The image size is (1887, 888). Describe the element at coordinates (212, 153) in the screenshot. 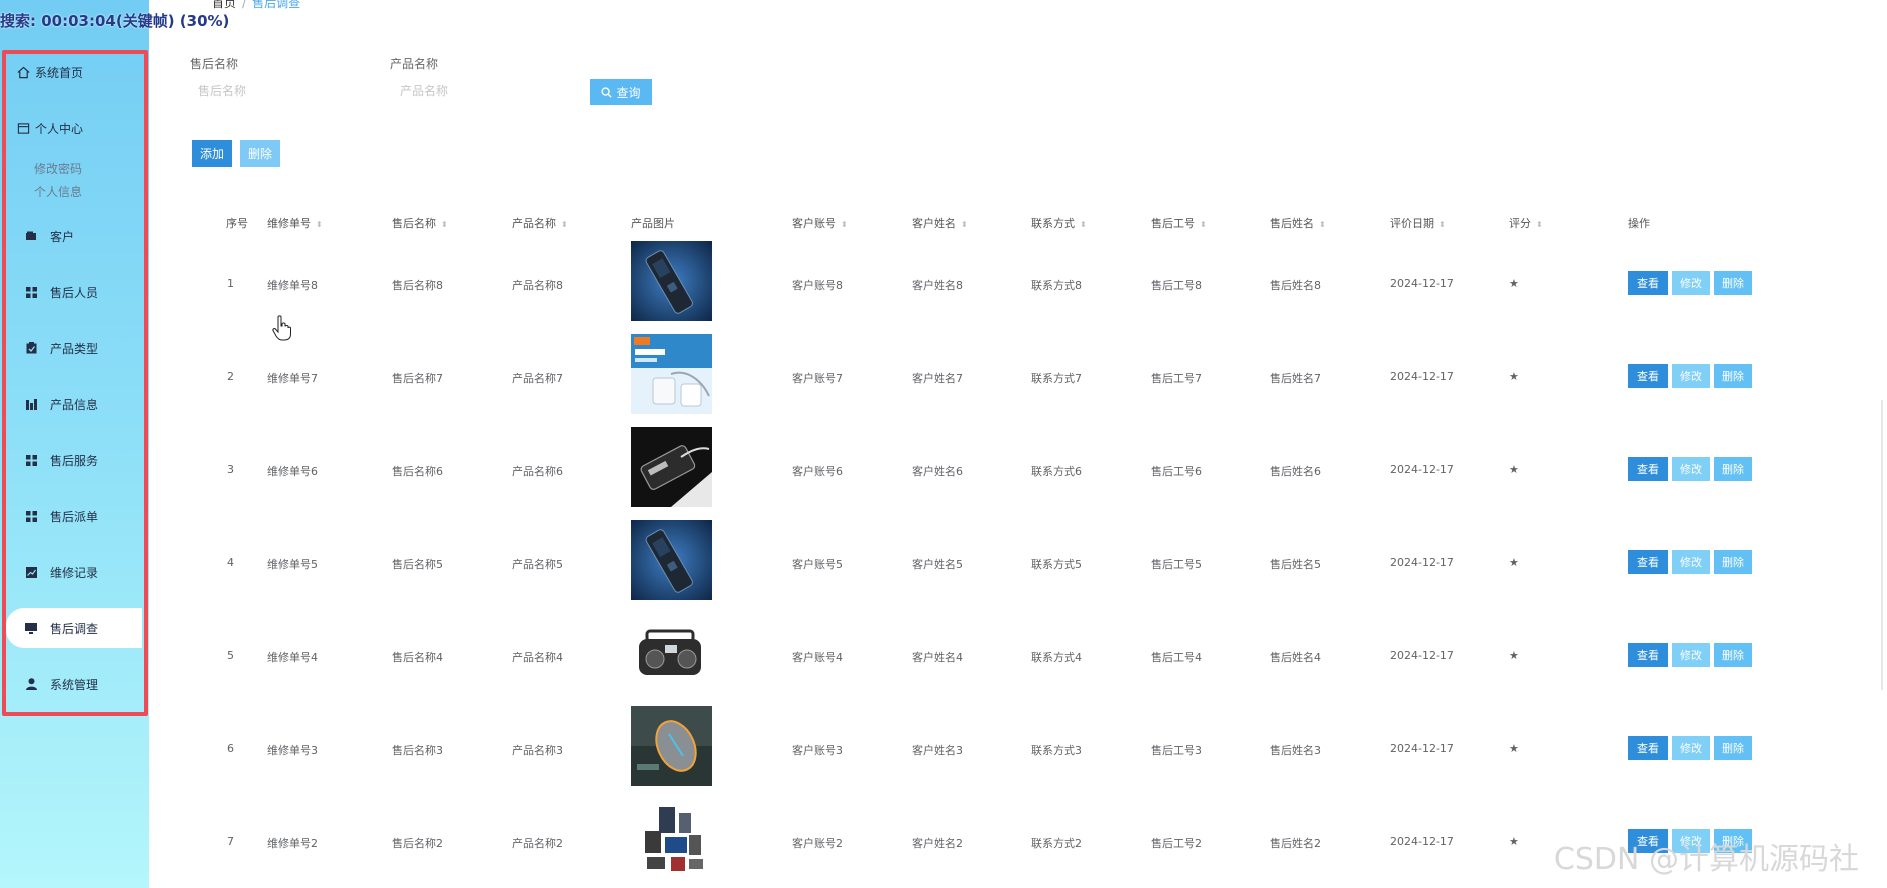

I see `add-button: 添加` at that location.